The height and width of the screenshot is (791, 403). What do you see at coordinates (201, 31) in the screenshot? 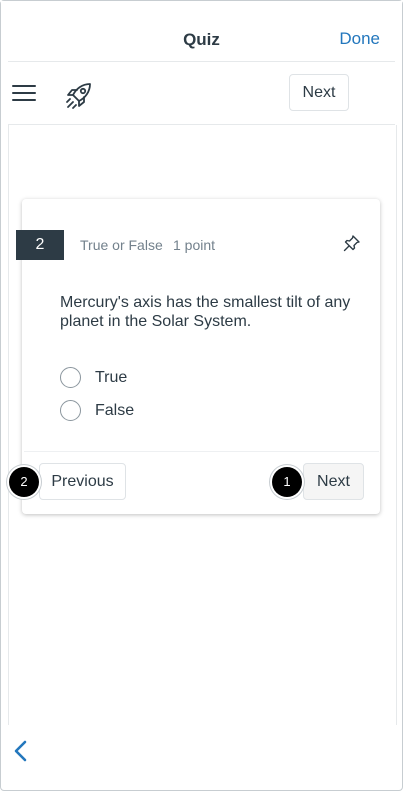
I see `nav-bar: Quiz Done` at bounding box center [201, 31].